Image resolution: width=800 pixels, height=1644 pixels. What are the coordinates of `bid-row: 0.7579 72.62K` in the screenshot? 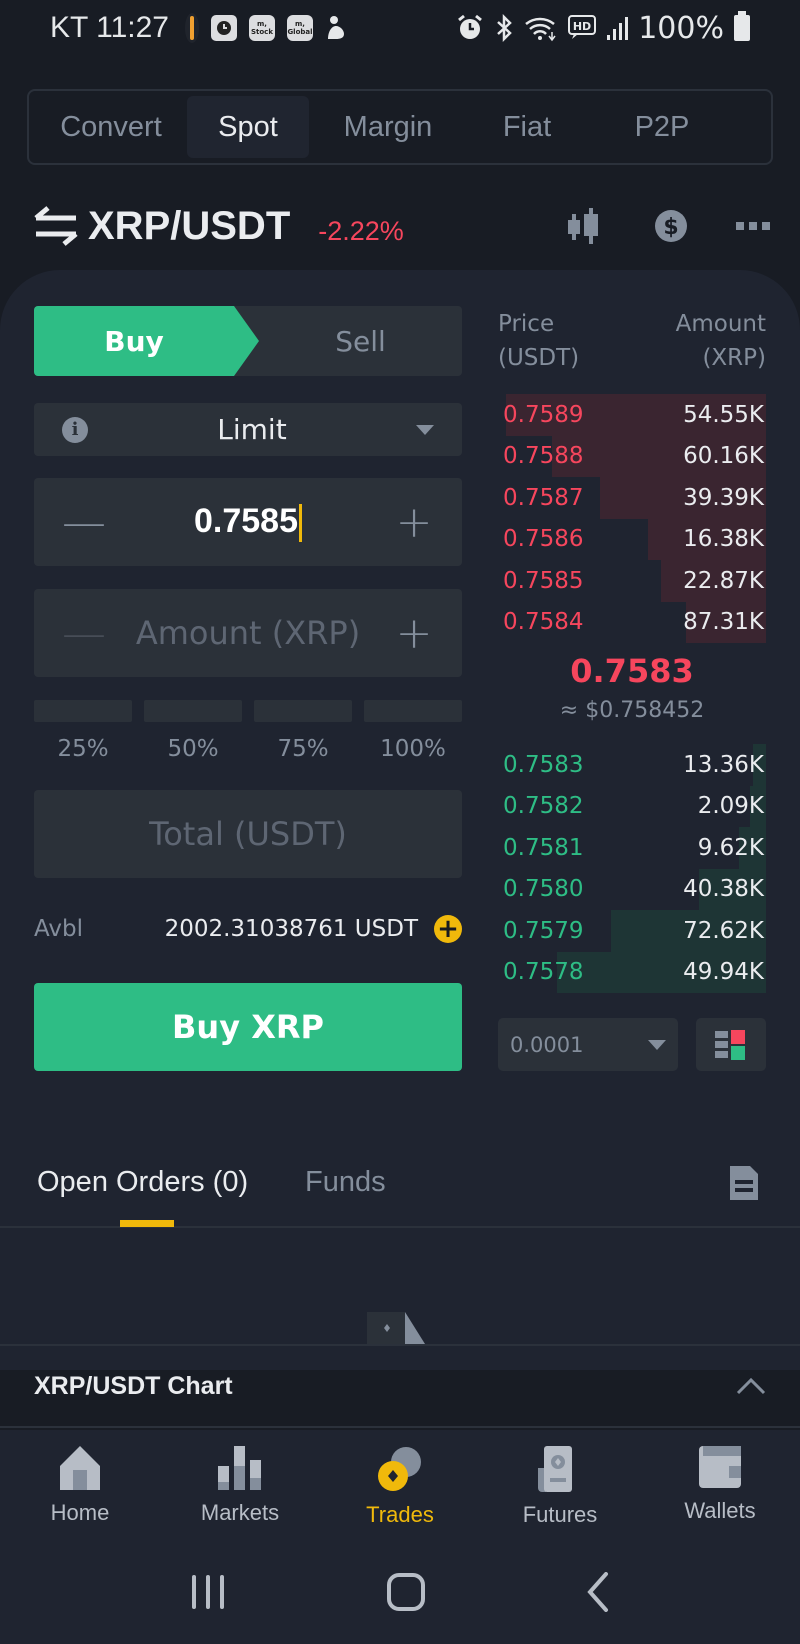 It's located at (632, 931).